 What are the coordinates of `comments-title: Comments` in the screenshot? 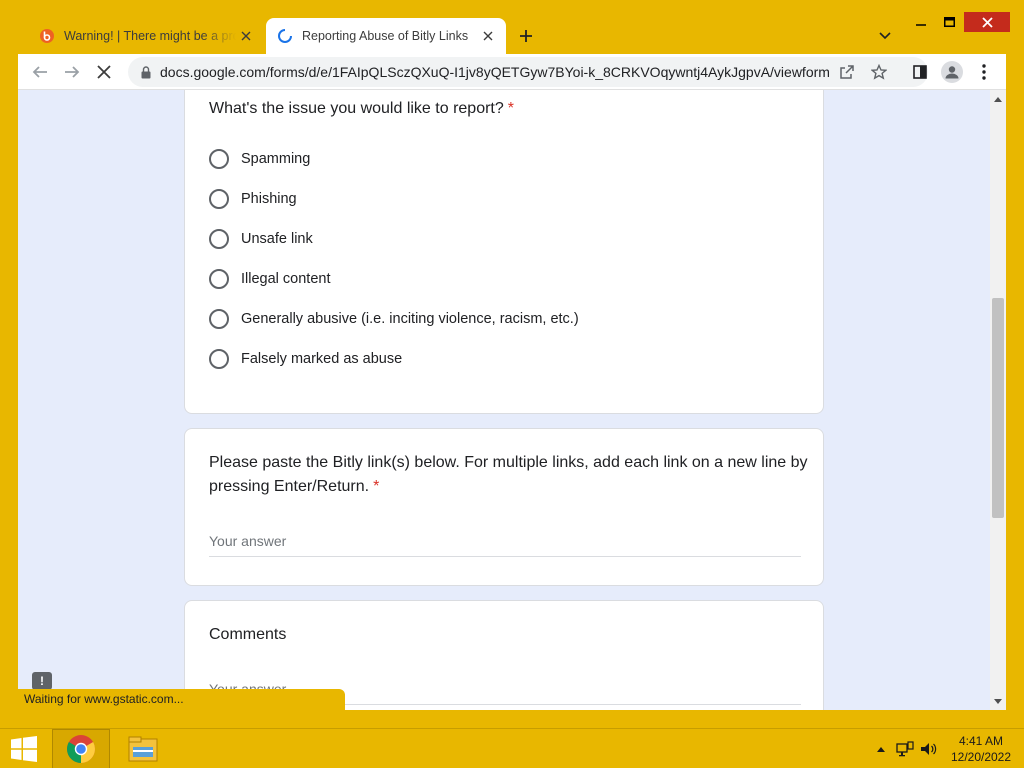 It's located at (248, 634).